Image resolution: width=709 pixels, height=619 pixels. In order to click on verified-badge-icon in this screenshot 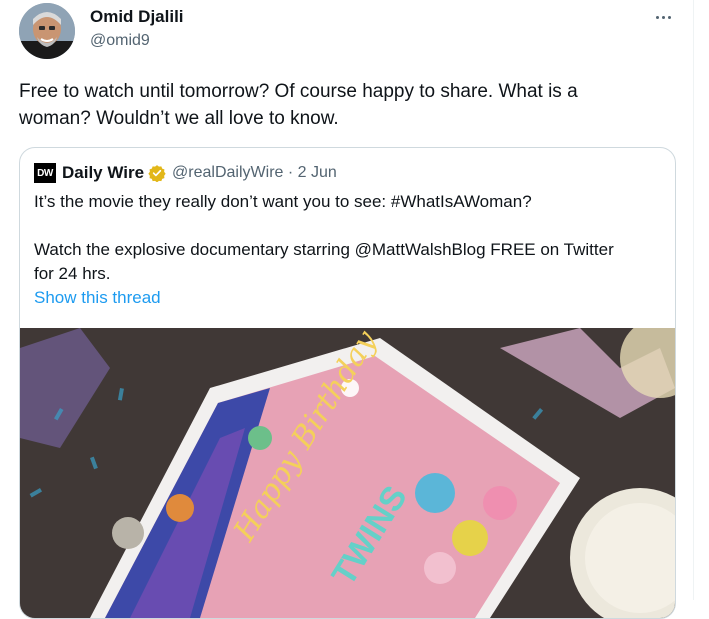, I will do `click(157, 173)`.